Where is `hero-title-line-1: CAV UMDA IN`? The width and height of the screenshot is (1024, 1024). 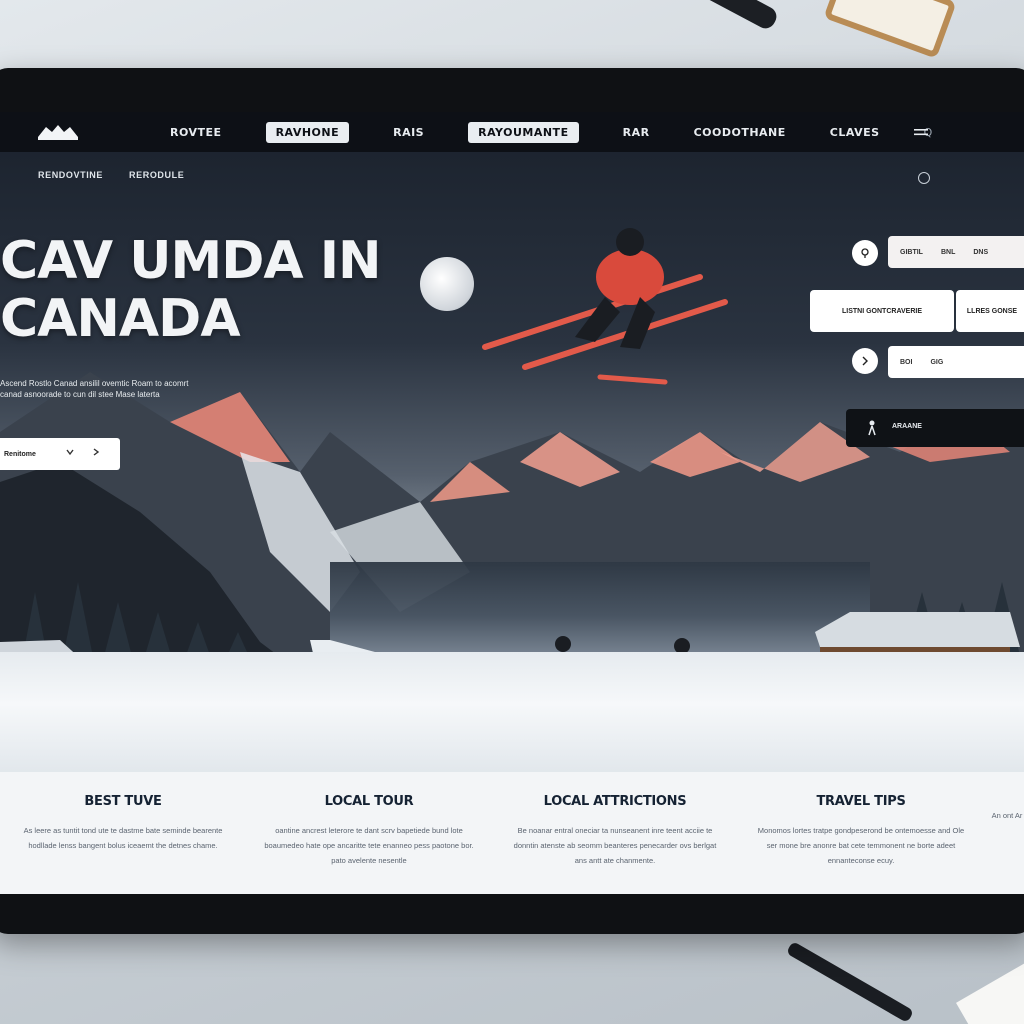
hero-title-line-1: CAV UMDA IN is located at coordinates (191, 261).